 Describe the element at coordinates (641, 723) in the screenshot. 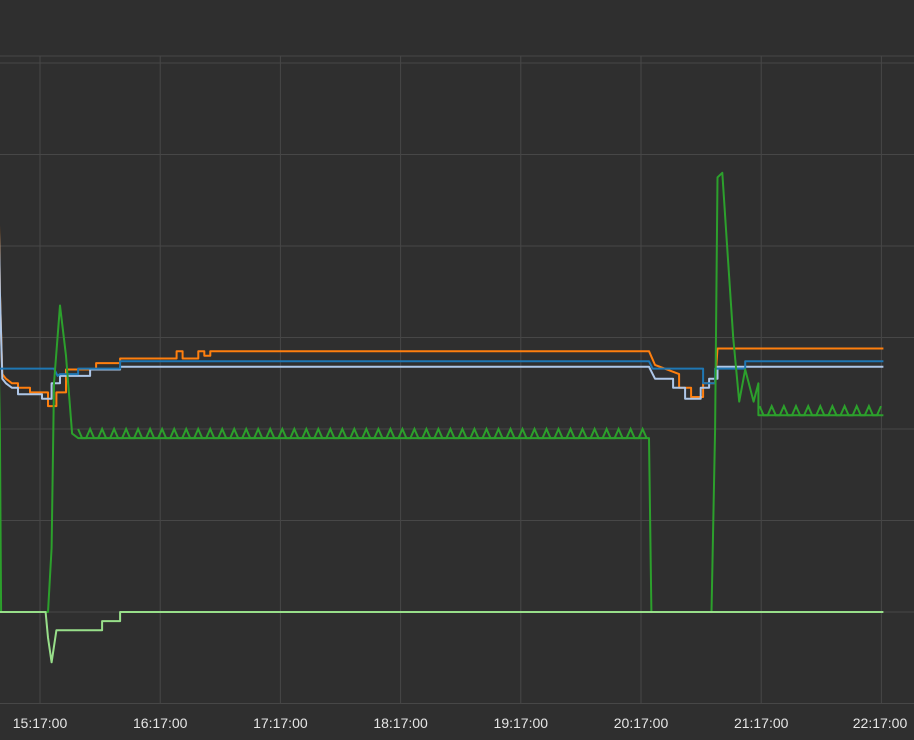

I see `x-tick-label: 20:17:00` at that location.